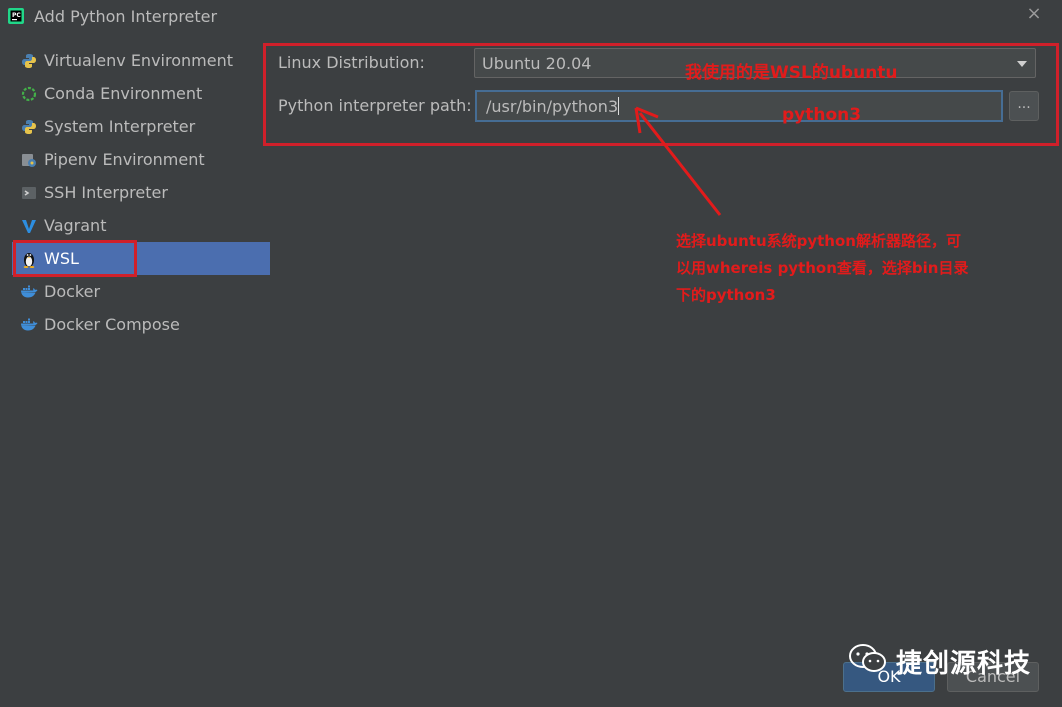 This screenshot has height=707, width=1062. I want to click on sidebar-item-system-interpreter: System Interpreter, so click(141, 126).